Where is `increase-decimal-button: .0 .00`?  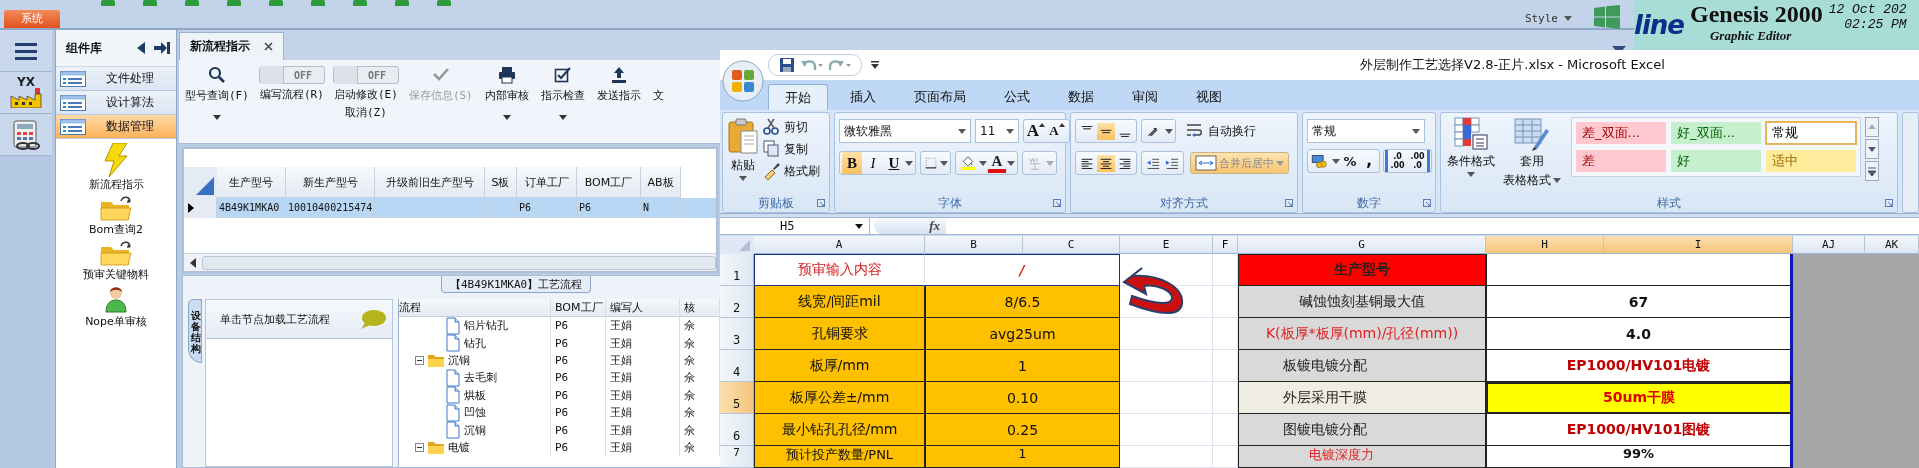 increase-decimal-button: .0 .00 is located at coordinates (1396, 161).